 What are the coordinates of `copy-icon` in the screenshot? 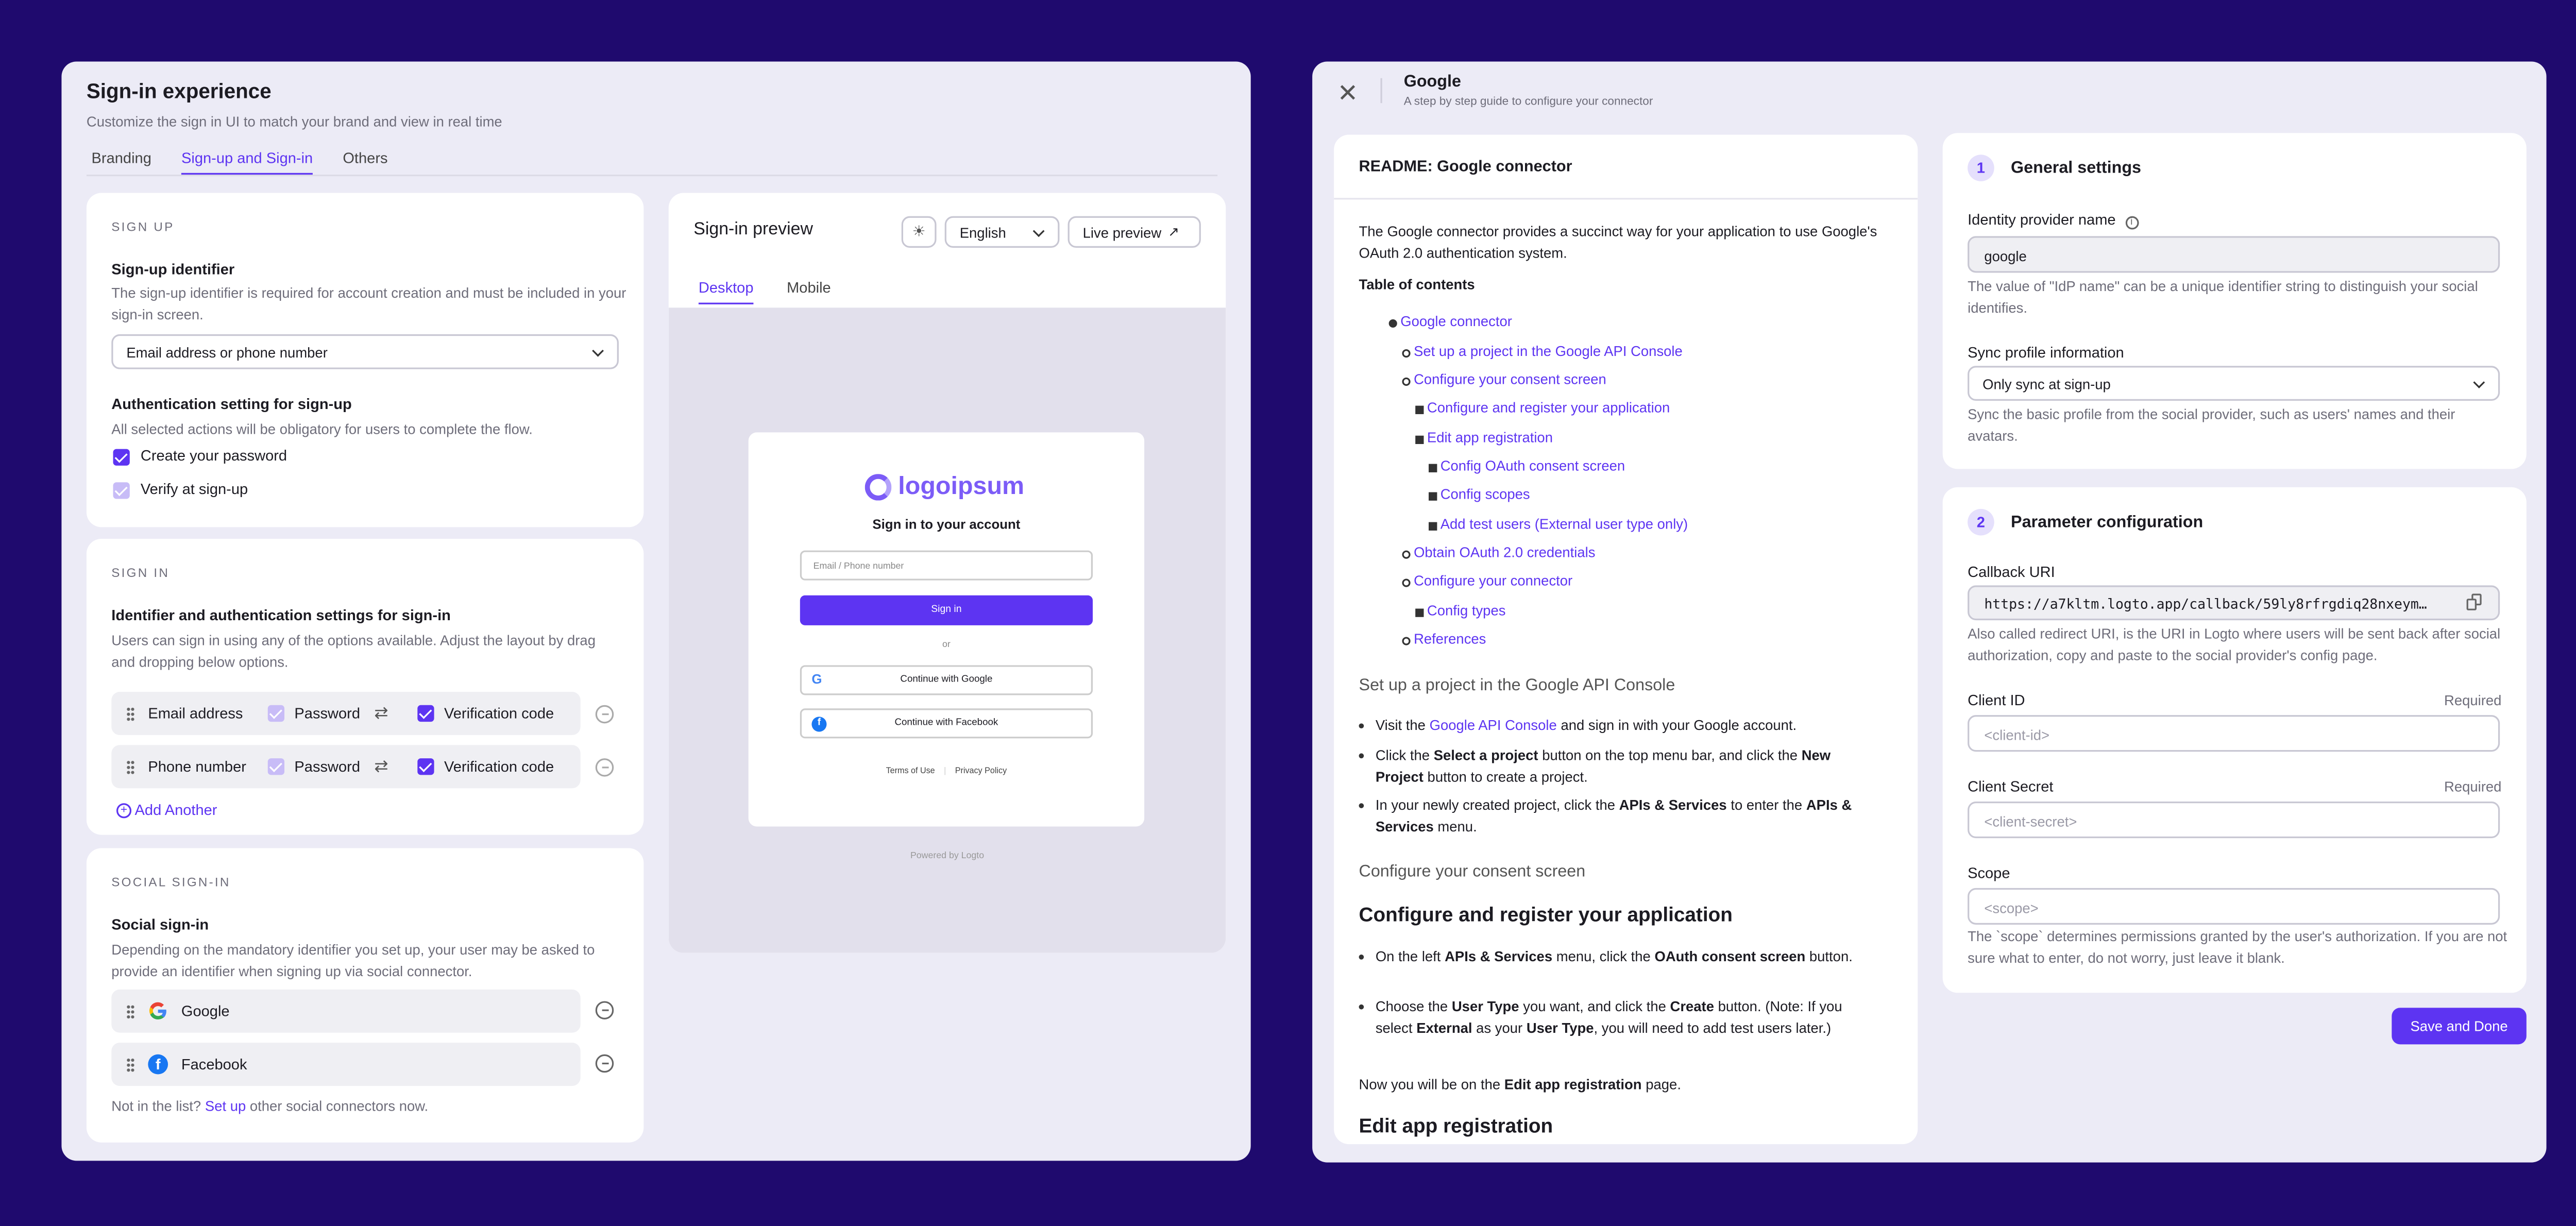 It's located at (2474, 601).